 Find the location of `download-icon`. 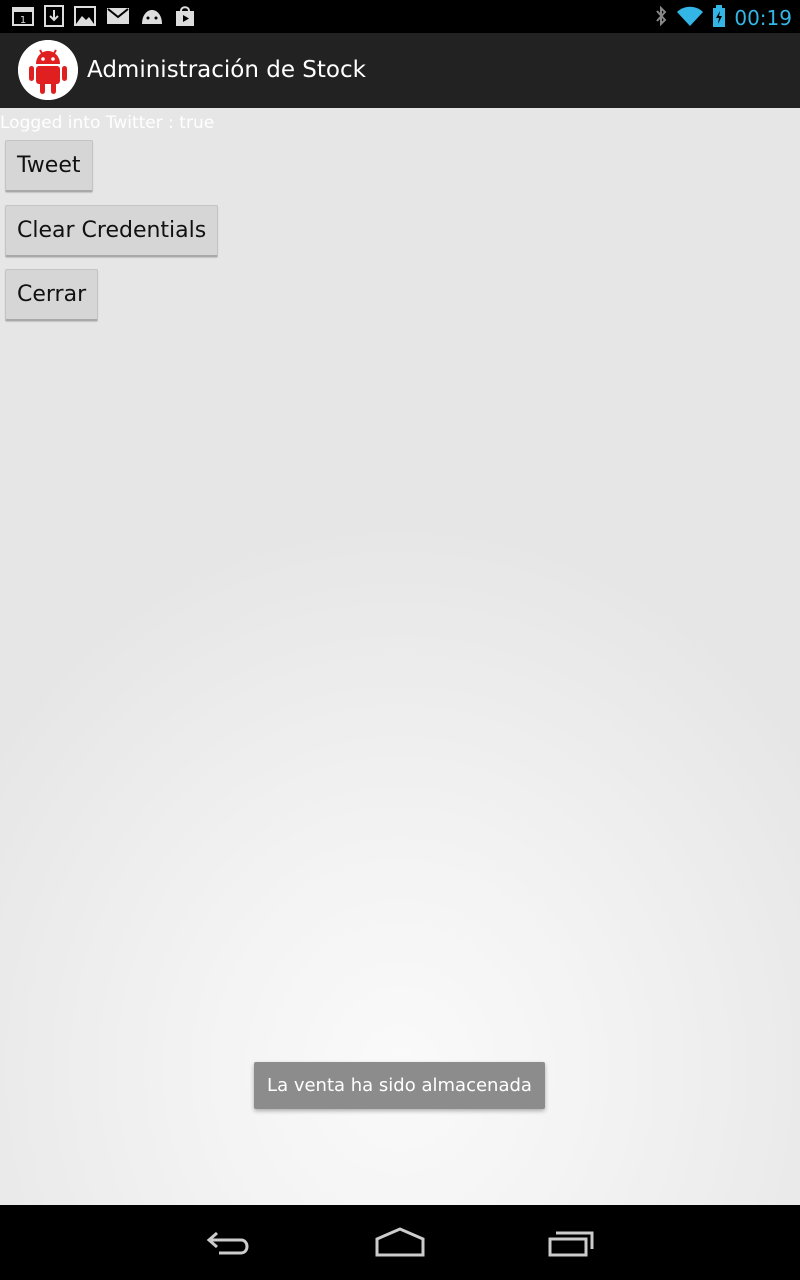

download-icon is located at coordinates (54, 16).